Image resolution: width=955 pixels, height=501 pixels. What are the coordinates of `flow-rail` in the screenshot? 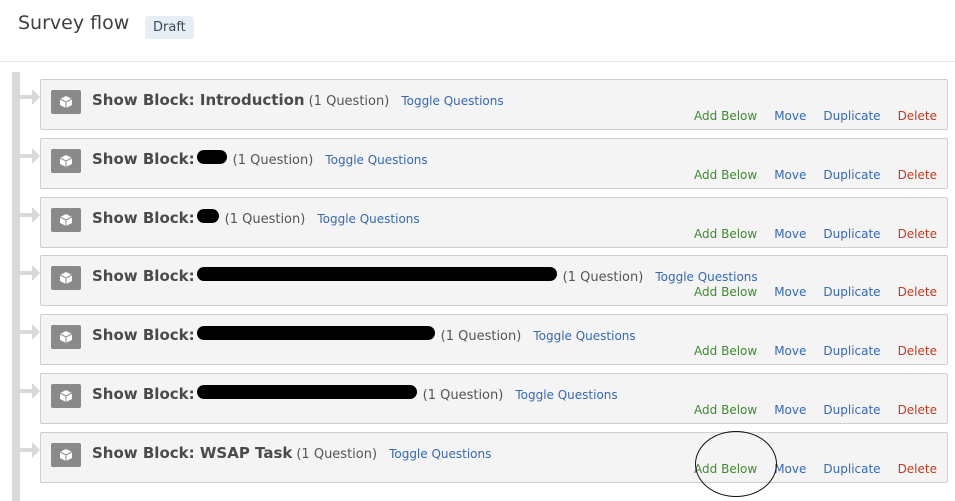 It's located at (16, 286).